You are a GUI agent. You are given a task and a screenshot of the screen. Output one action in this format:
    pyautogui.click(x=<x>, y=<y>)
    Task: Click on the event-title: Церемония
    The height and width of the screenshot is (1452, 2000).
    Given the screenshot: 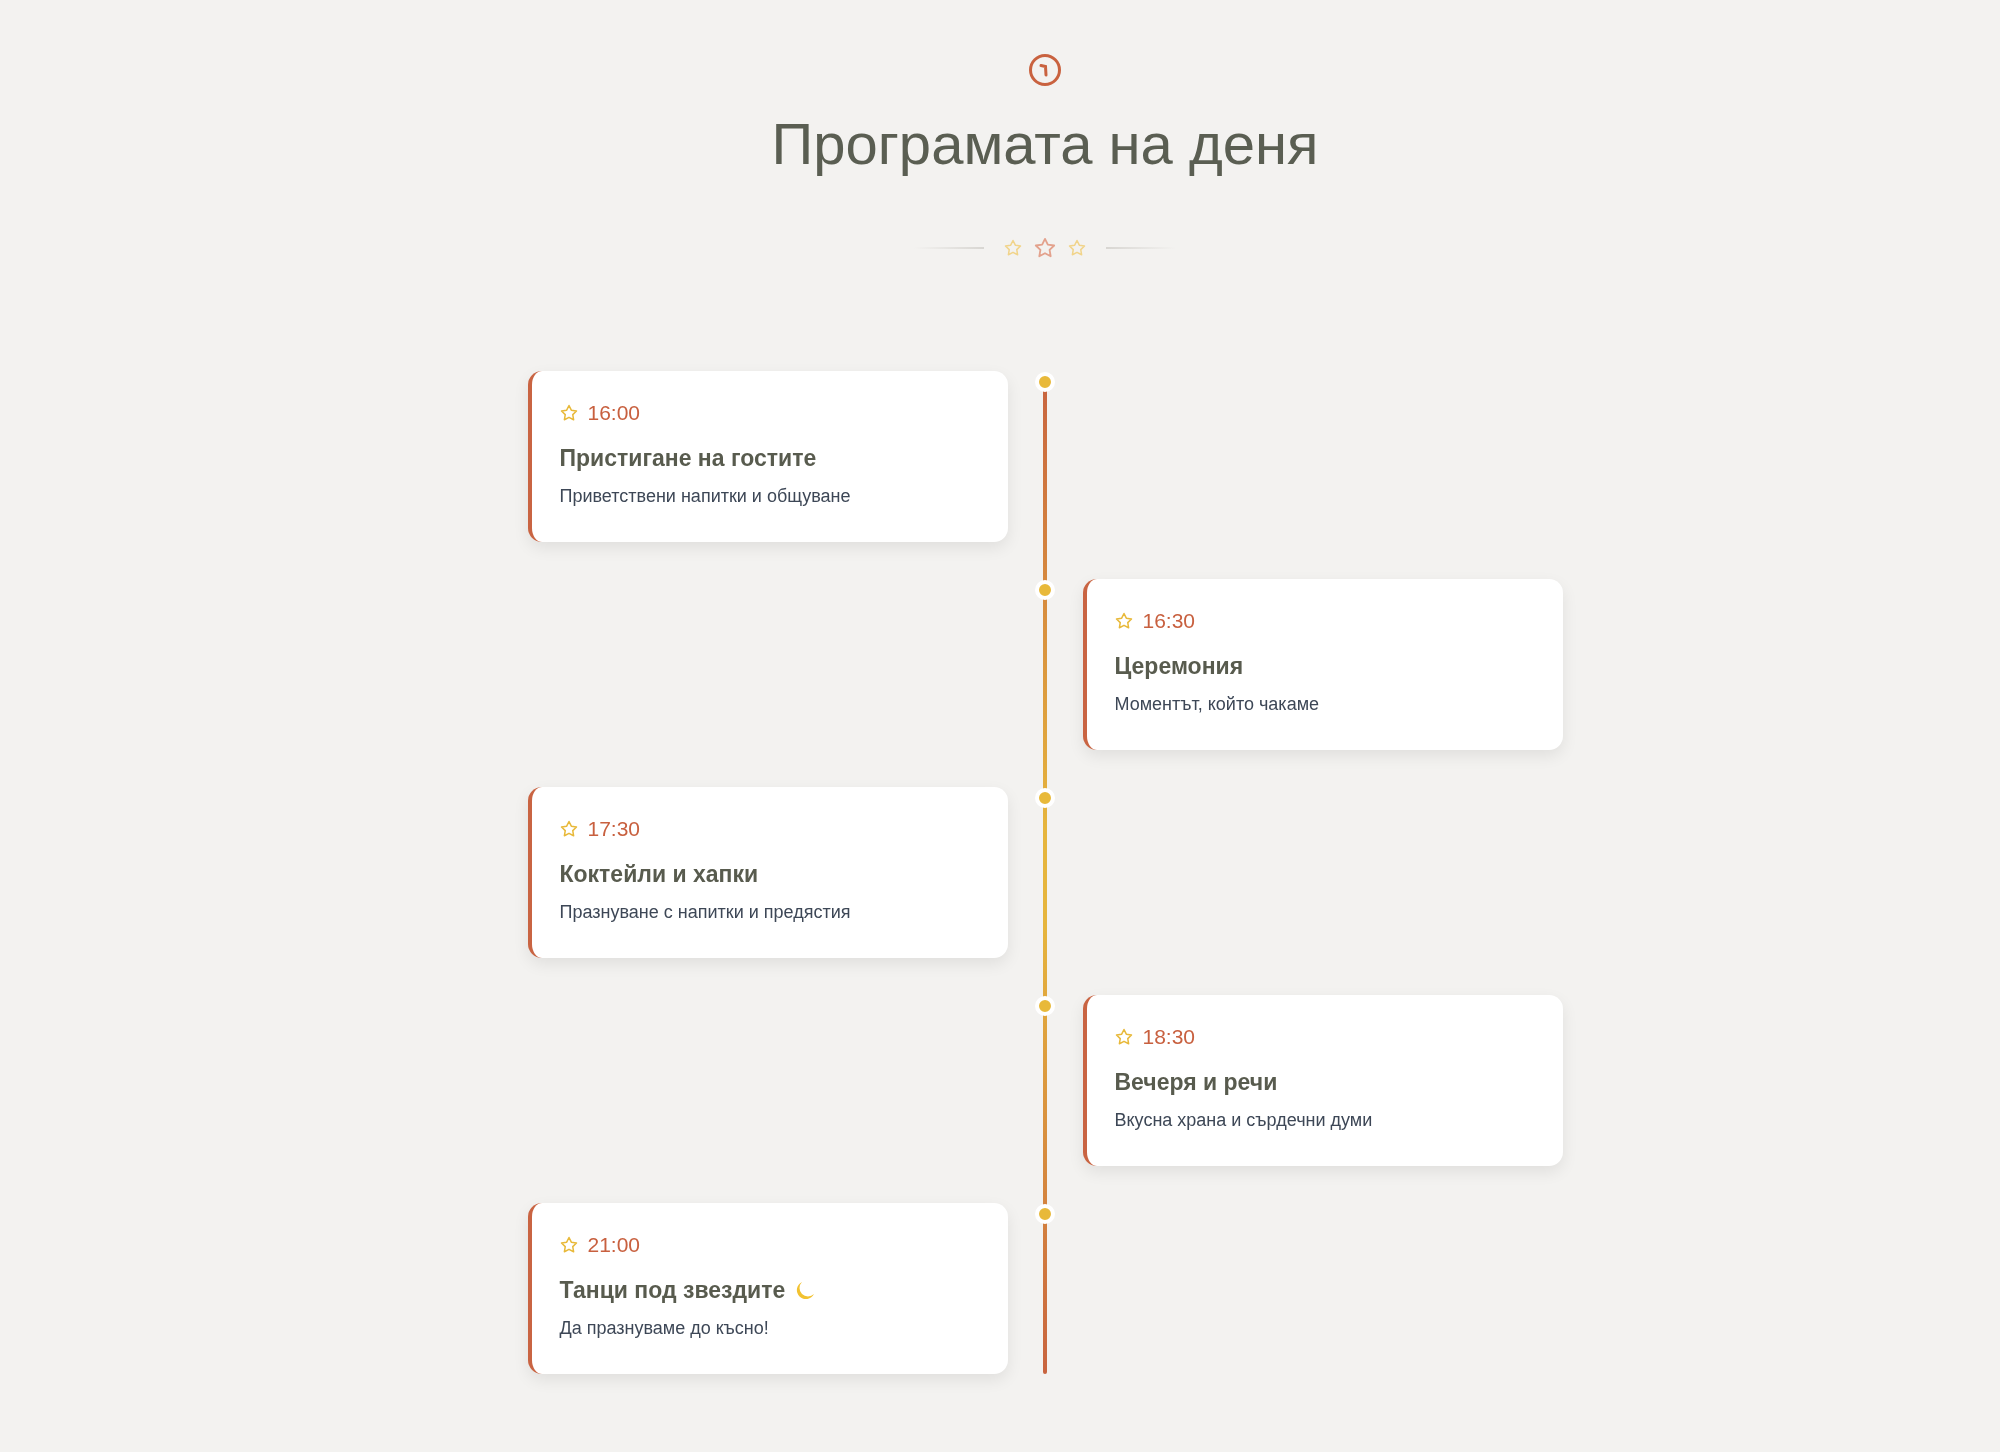 What is the action you would take?
    pyautogui.click(x=1179, y=666)
    